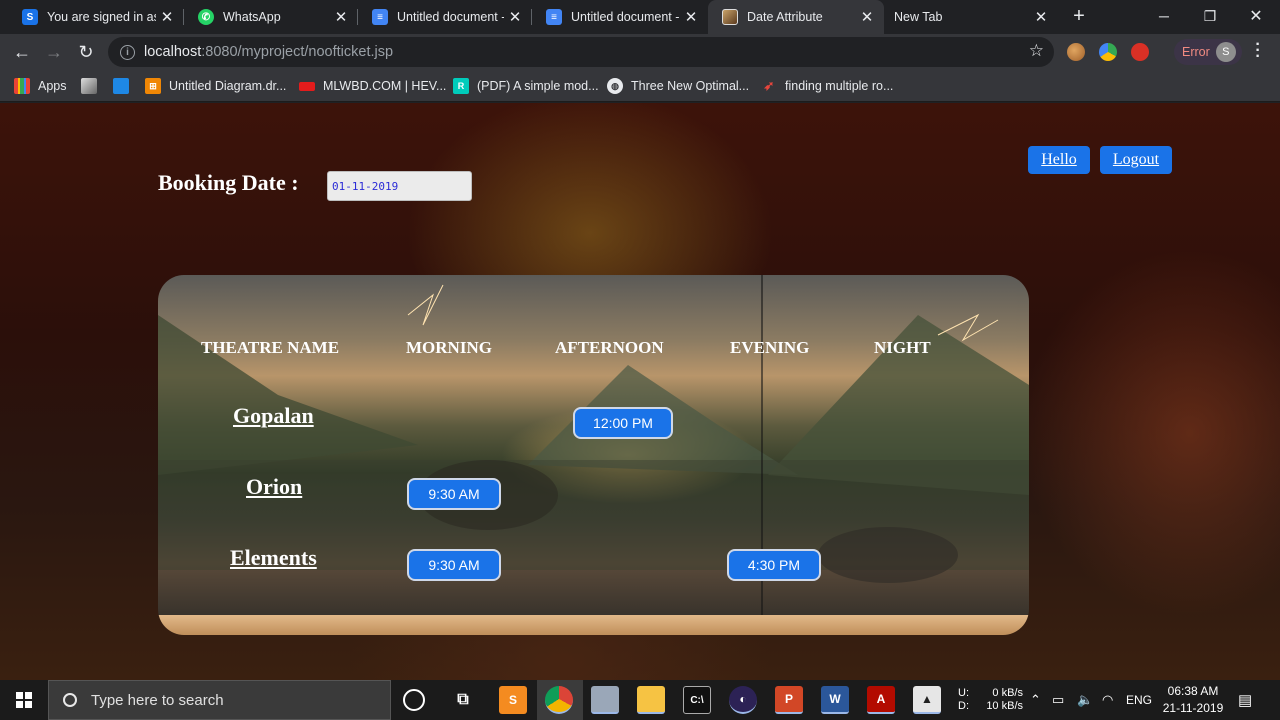 This screenshot has height=720, width=1280. I want to click on show-hidden-icons: ⌃, so click(1035, 700).